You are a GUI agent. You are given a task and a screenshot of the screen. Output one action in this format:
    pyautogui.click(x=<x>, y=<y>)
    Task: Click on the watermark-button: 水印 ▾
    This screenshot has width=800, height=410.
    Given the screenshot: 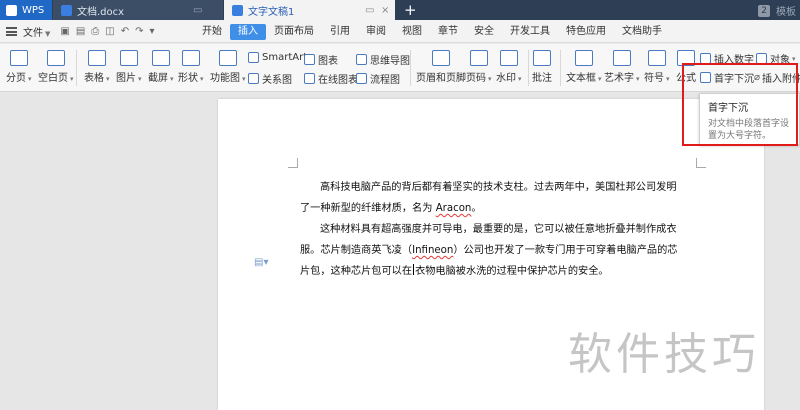 What is the action you would take?
    pyautogui.click(x=509, y=67)
    